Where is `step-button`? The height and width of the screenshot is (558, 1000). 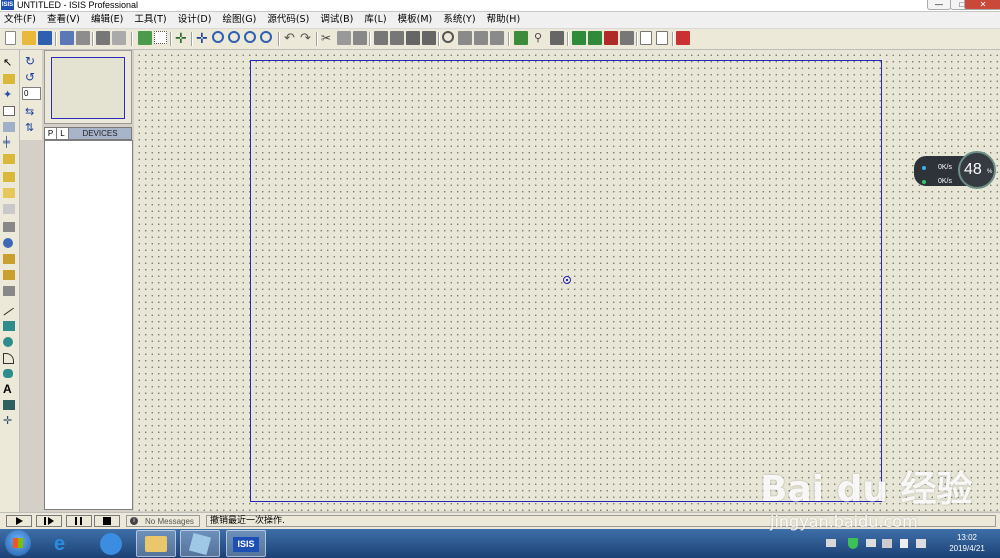 step-button is located at coordinates (49, 521).